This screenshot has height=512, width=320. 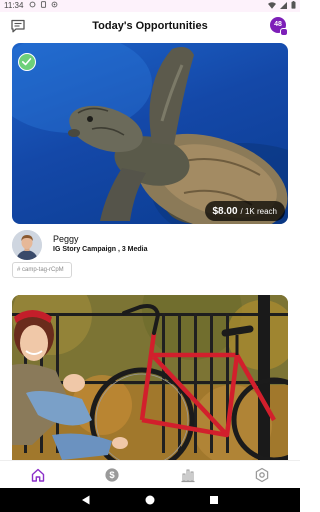 I want to click on home-icon, so click(x=38, y=475).